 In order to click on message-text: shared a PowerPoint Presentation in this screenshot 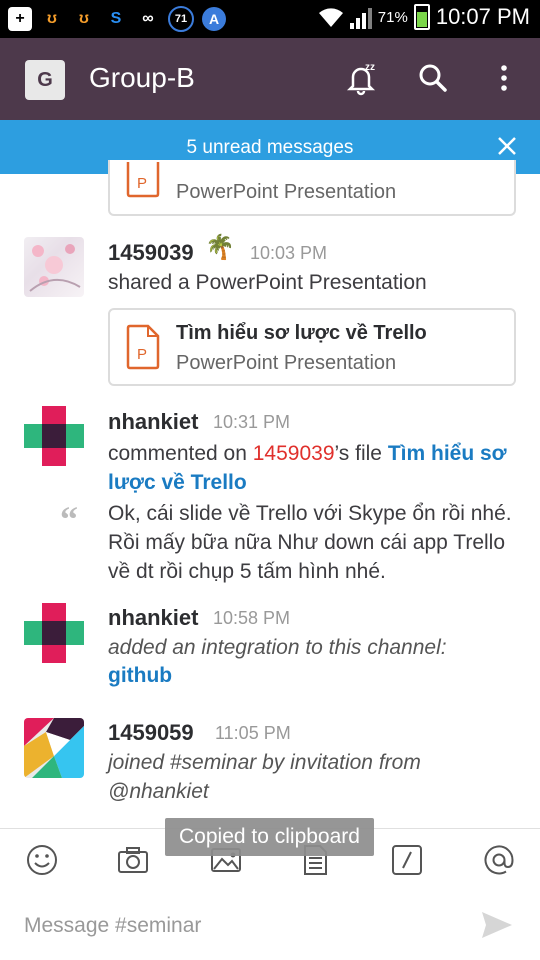, I will do `click(267, 282)`.